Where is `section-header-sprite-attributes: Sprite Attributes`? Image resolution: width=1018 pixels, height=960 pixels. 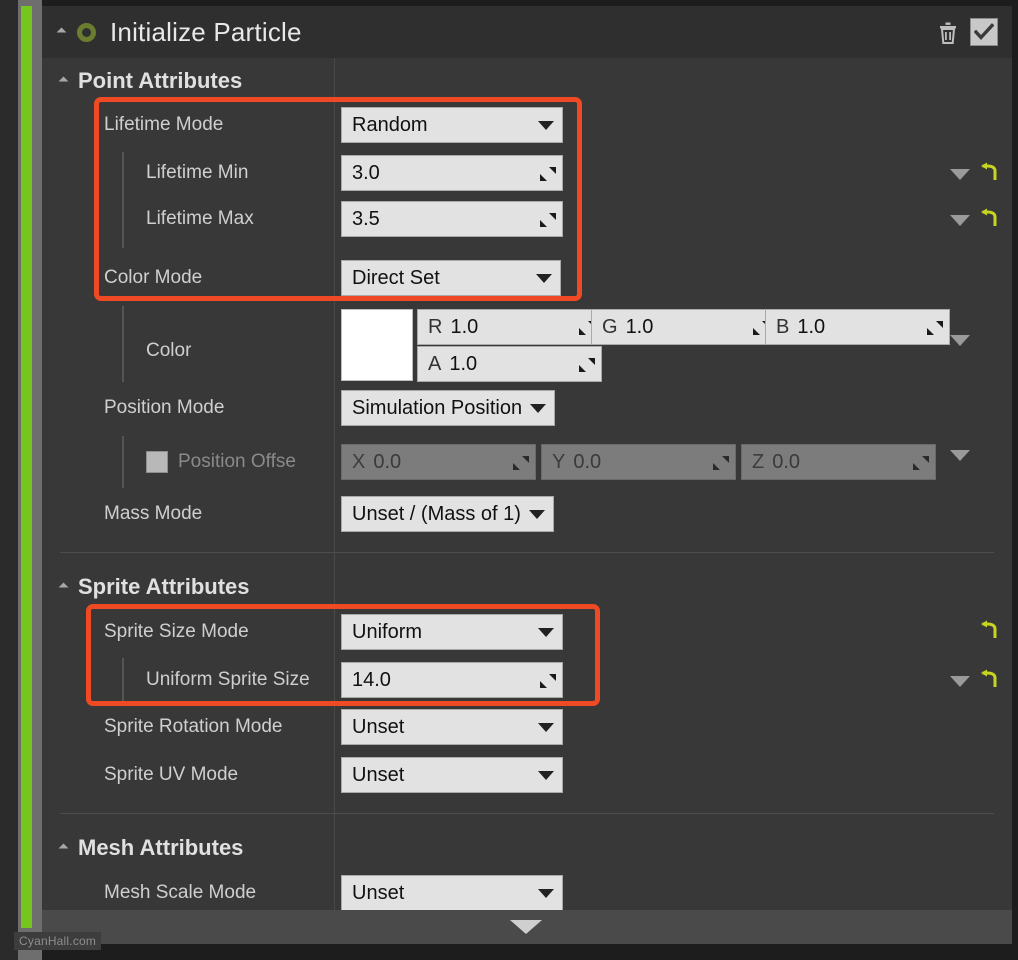
section-header-sprite-attributes: Sprite Attributes is located at coordinates (154, 587).